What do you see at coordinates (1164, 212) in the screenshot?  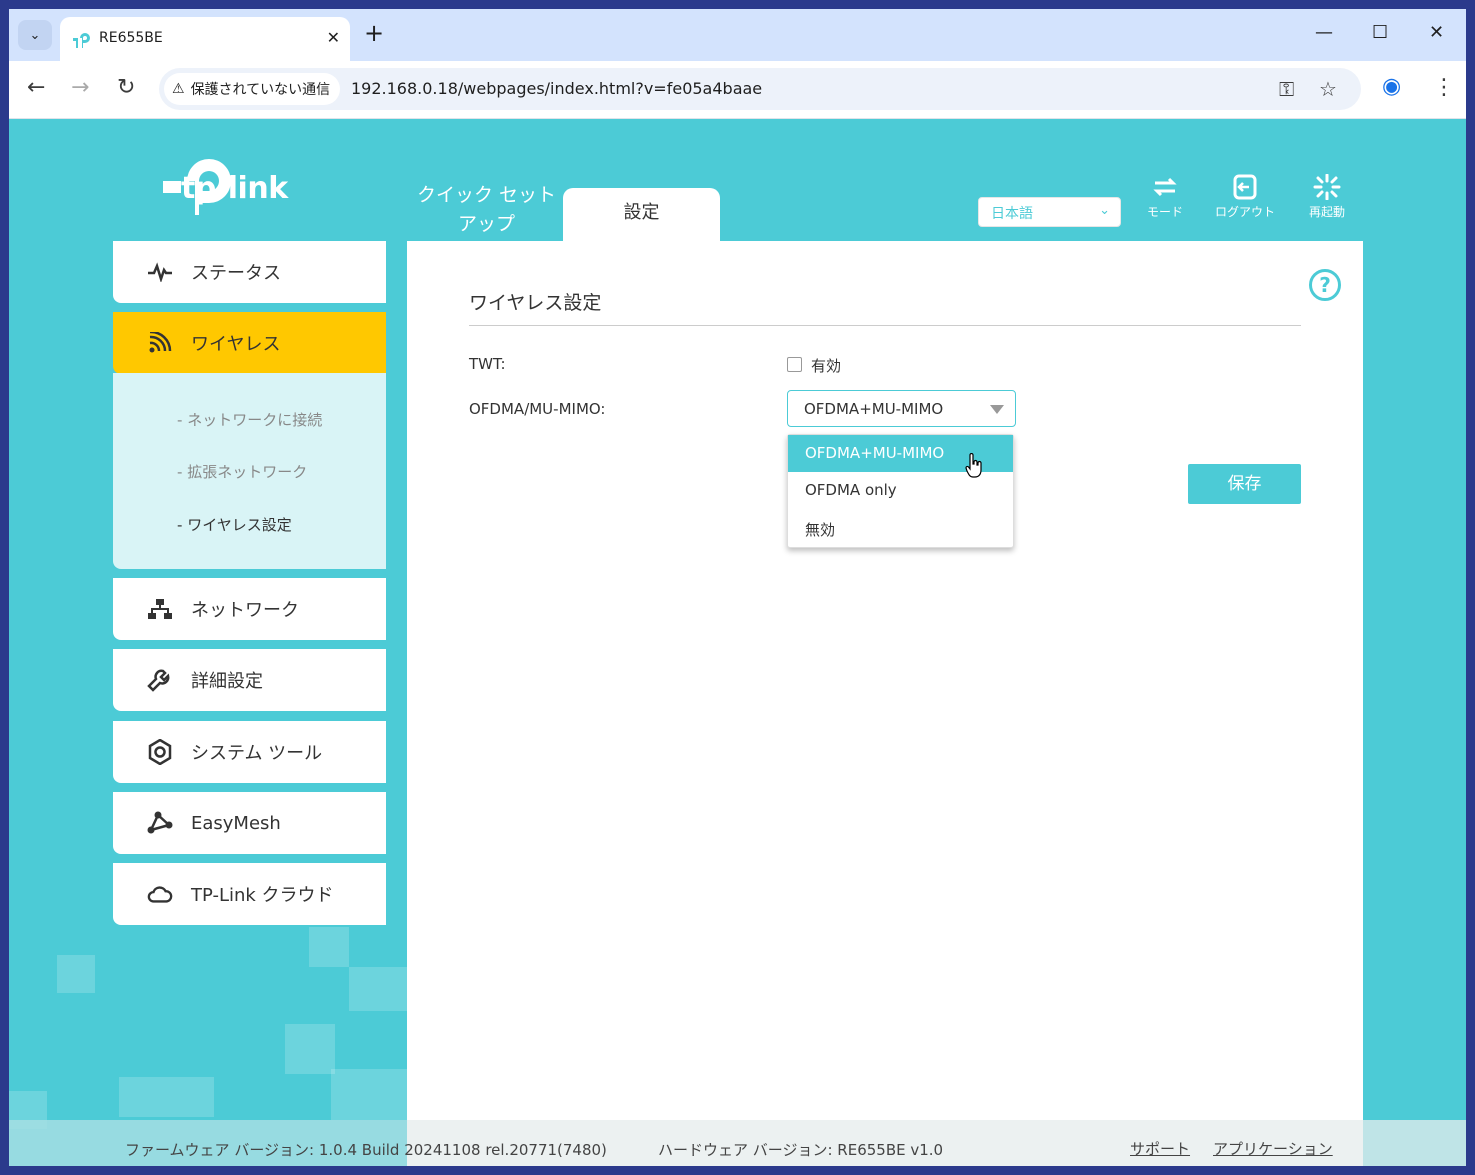 I see `mode-label: モード` at bounding box center [1164, 212].